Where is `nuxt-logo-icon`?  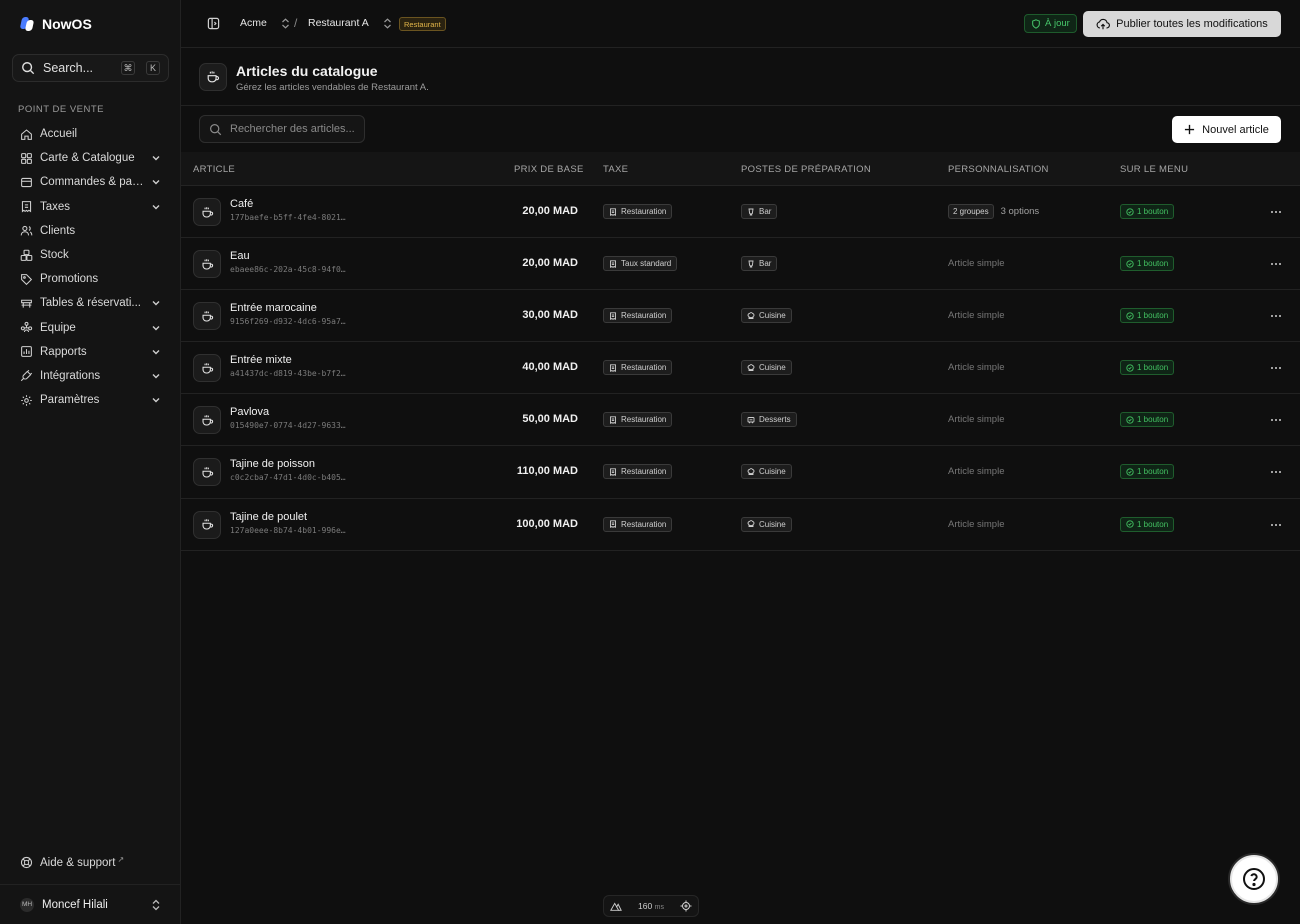 nuxt-logo-icon is located at coordinates (616, 906).